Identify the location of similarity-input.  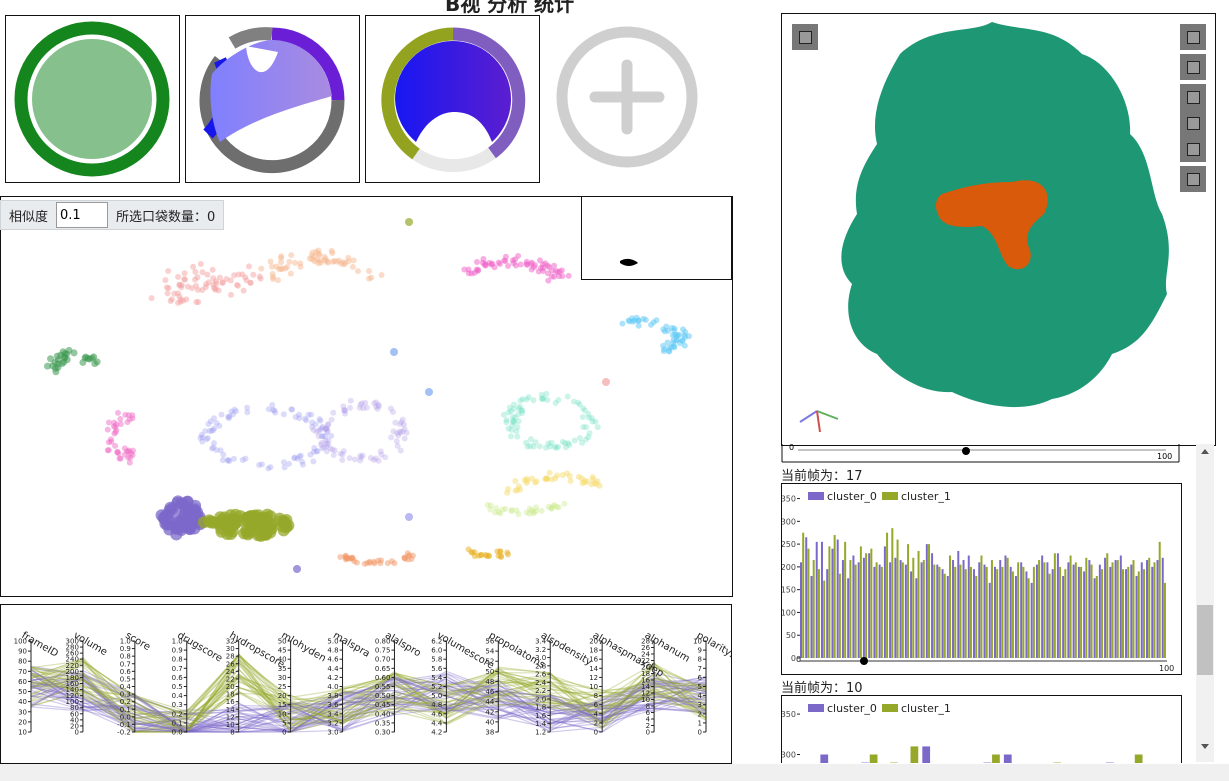
(82, 215).